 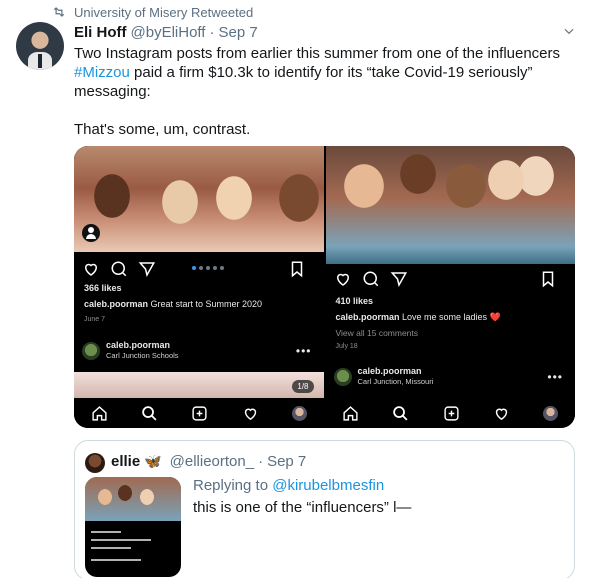 What do you see at coordinates (208, 268) in the screenshot?
I see `carousel-dots` at bounding box center [208, 268].